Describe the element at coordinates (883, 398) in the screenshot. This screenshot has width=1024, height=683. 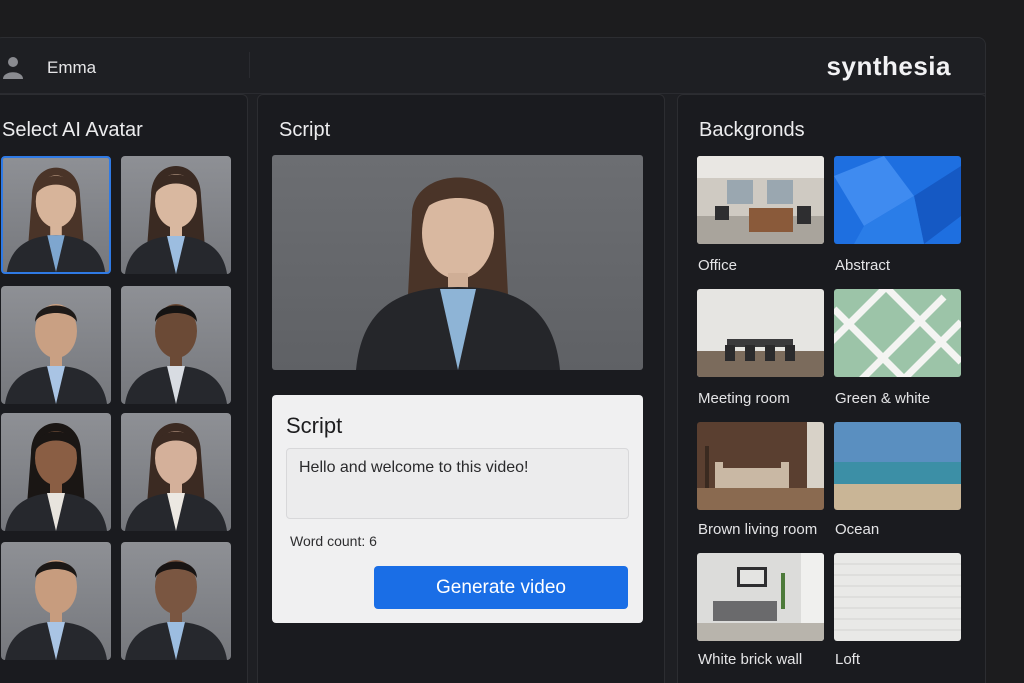
I see `background-label: Green & white` at that location.